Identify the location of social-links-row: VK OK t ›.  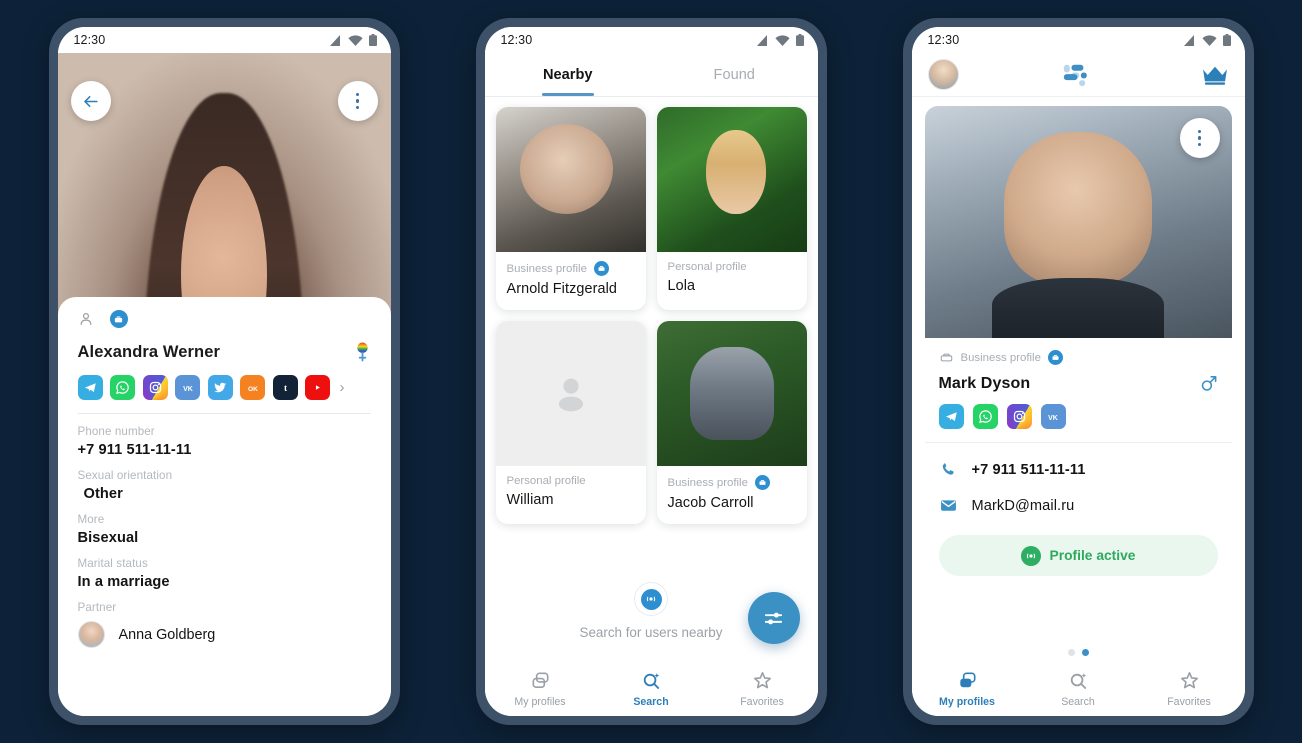
(224, 387).